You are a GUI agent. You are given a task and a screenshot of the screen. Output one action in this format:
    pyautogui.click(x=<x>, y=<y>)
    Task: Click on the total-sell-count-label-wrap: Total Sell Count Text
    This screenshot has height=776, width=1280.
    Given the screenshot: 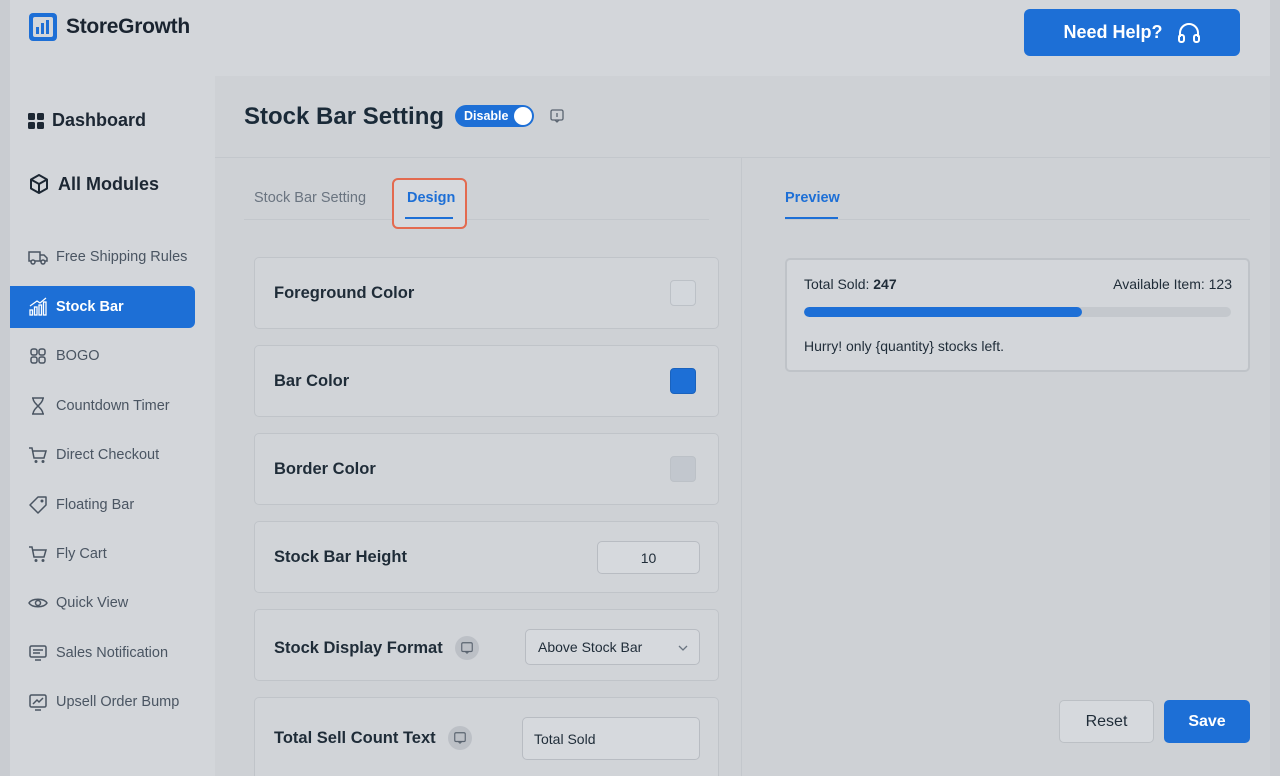 What is the action you would take?
    pyautogui.click(x=373, y=738)
    